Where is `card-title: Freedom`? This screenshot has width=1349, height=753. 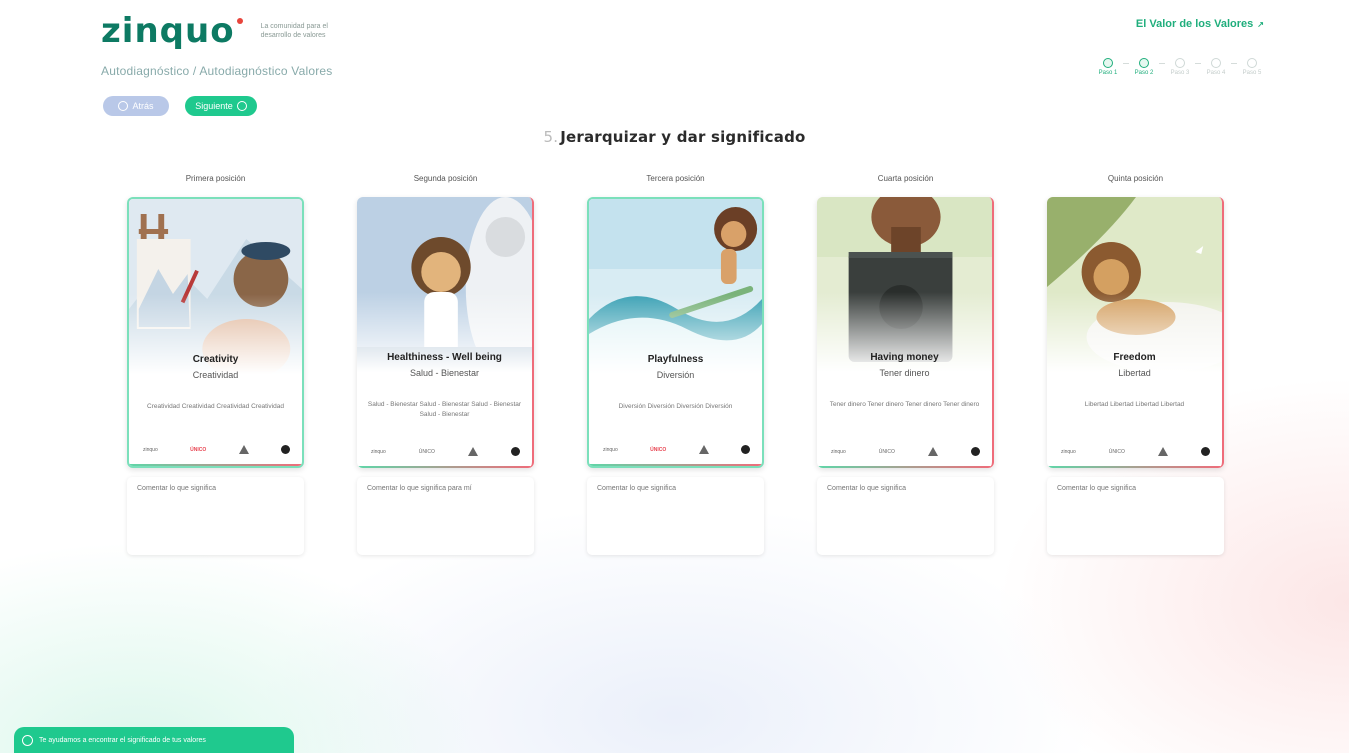 card-title: Freedom is located at coordinates (1134, 357).